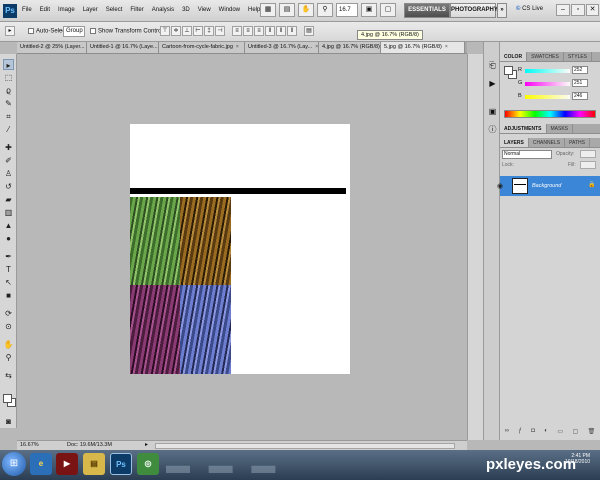 This screenshot has width=600, height=480. Describe the element at coordinates (492, 65) in the screenshot. I see `history-panel-icon: ⎗` at that location.